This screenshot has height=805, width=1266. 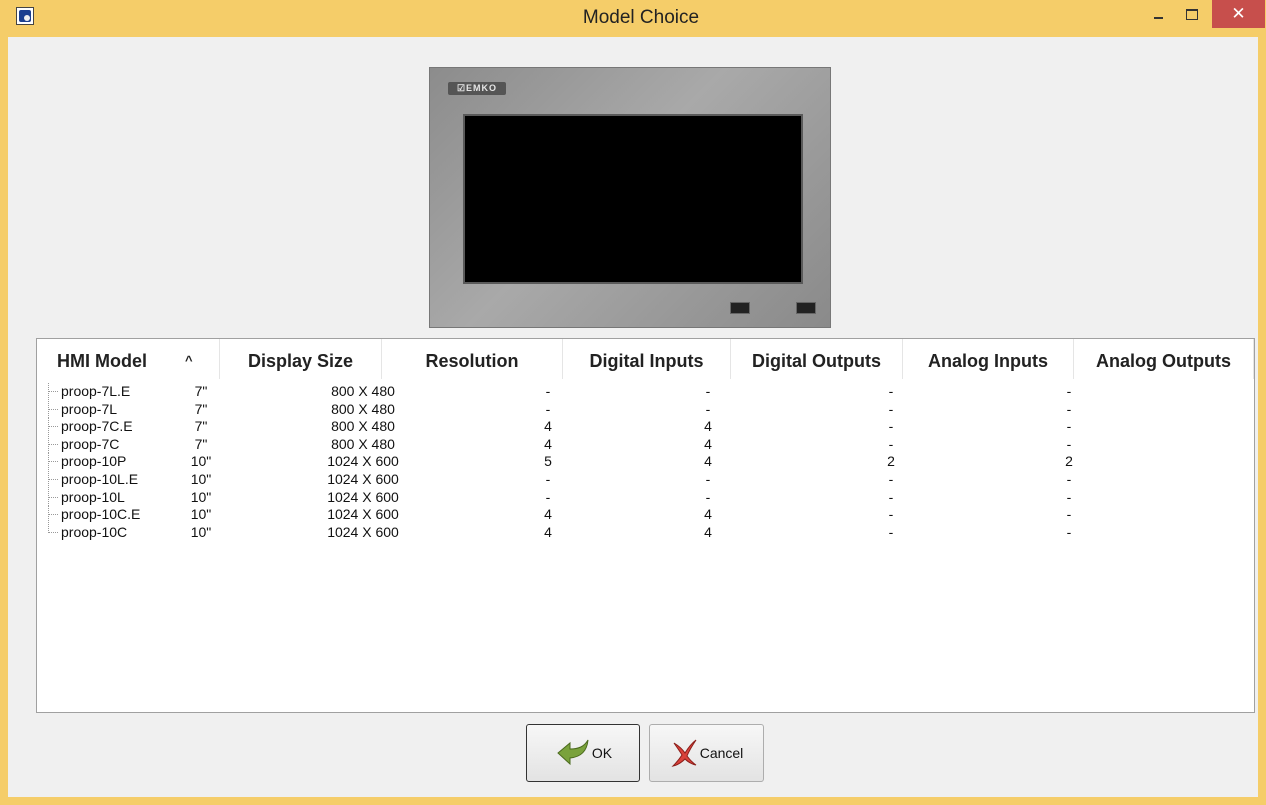 I want to click on col-digital-outputs-header: Digital Outputs, so click(x=817, y=359).